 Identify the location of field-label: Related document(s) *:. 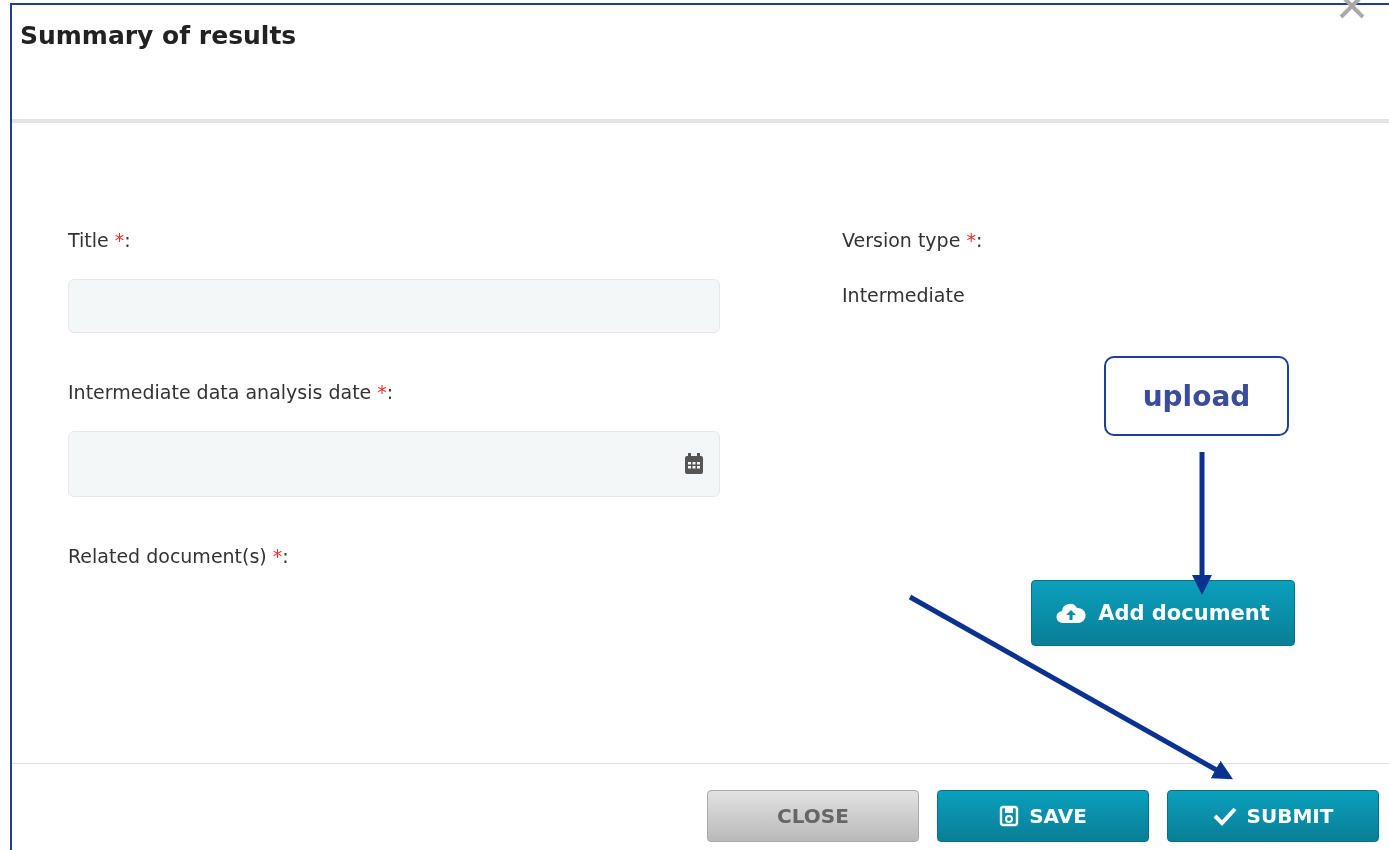
(178, 556).